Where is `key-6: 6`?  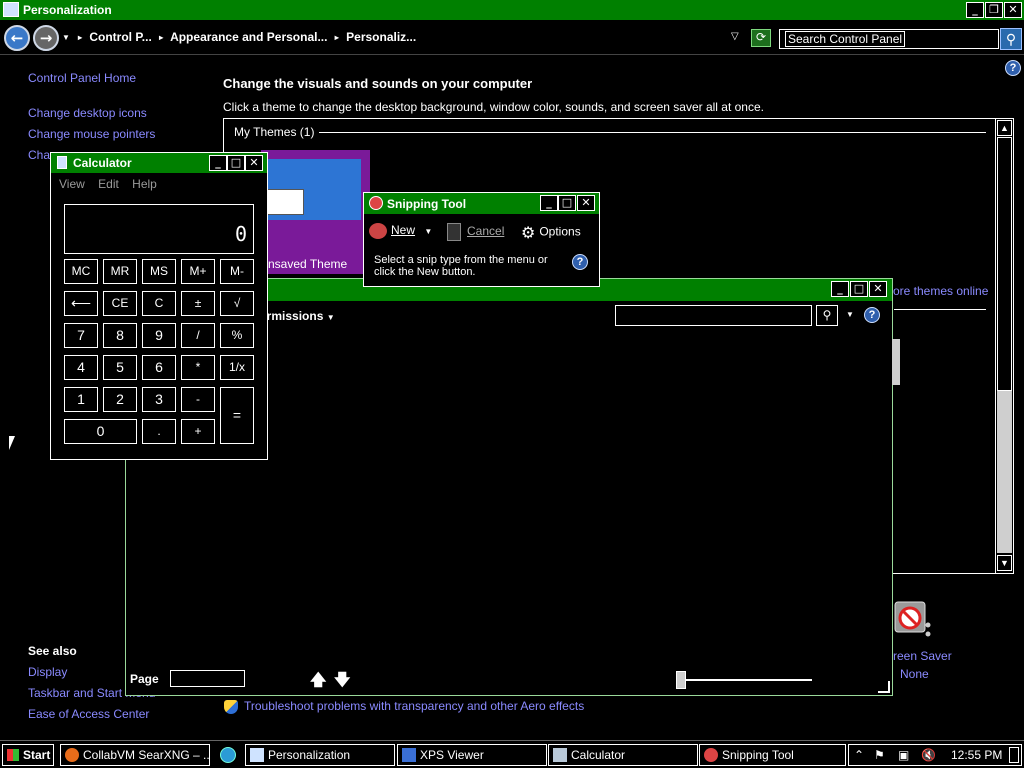 key-6: 6 is located at coordinates (159, 367).